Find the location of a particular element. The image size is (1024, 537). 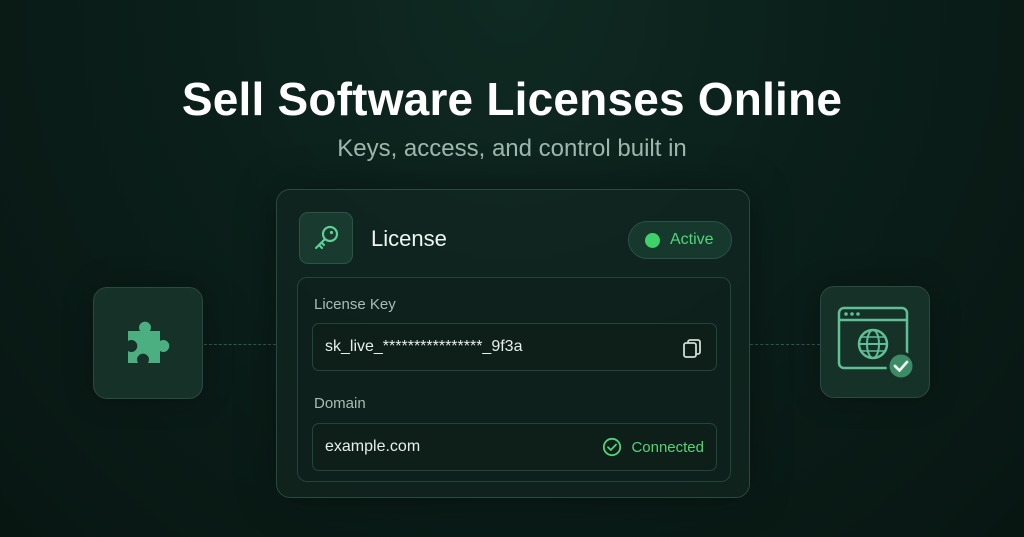

hero-subtitle: Keys, access, and control built in is located at coordinates (512, 148).